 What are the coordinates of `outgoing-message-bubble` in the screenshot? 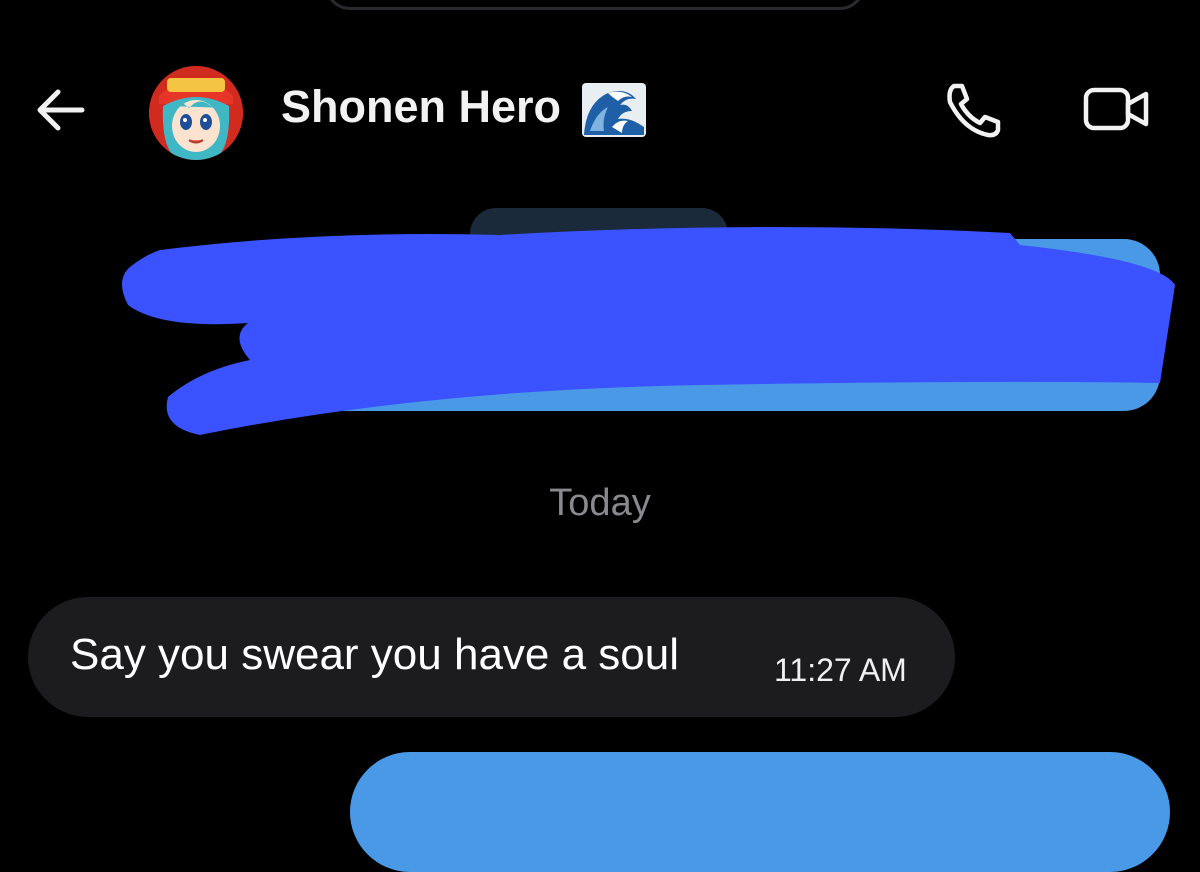 It's located at (760, 812).